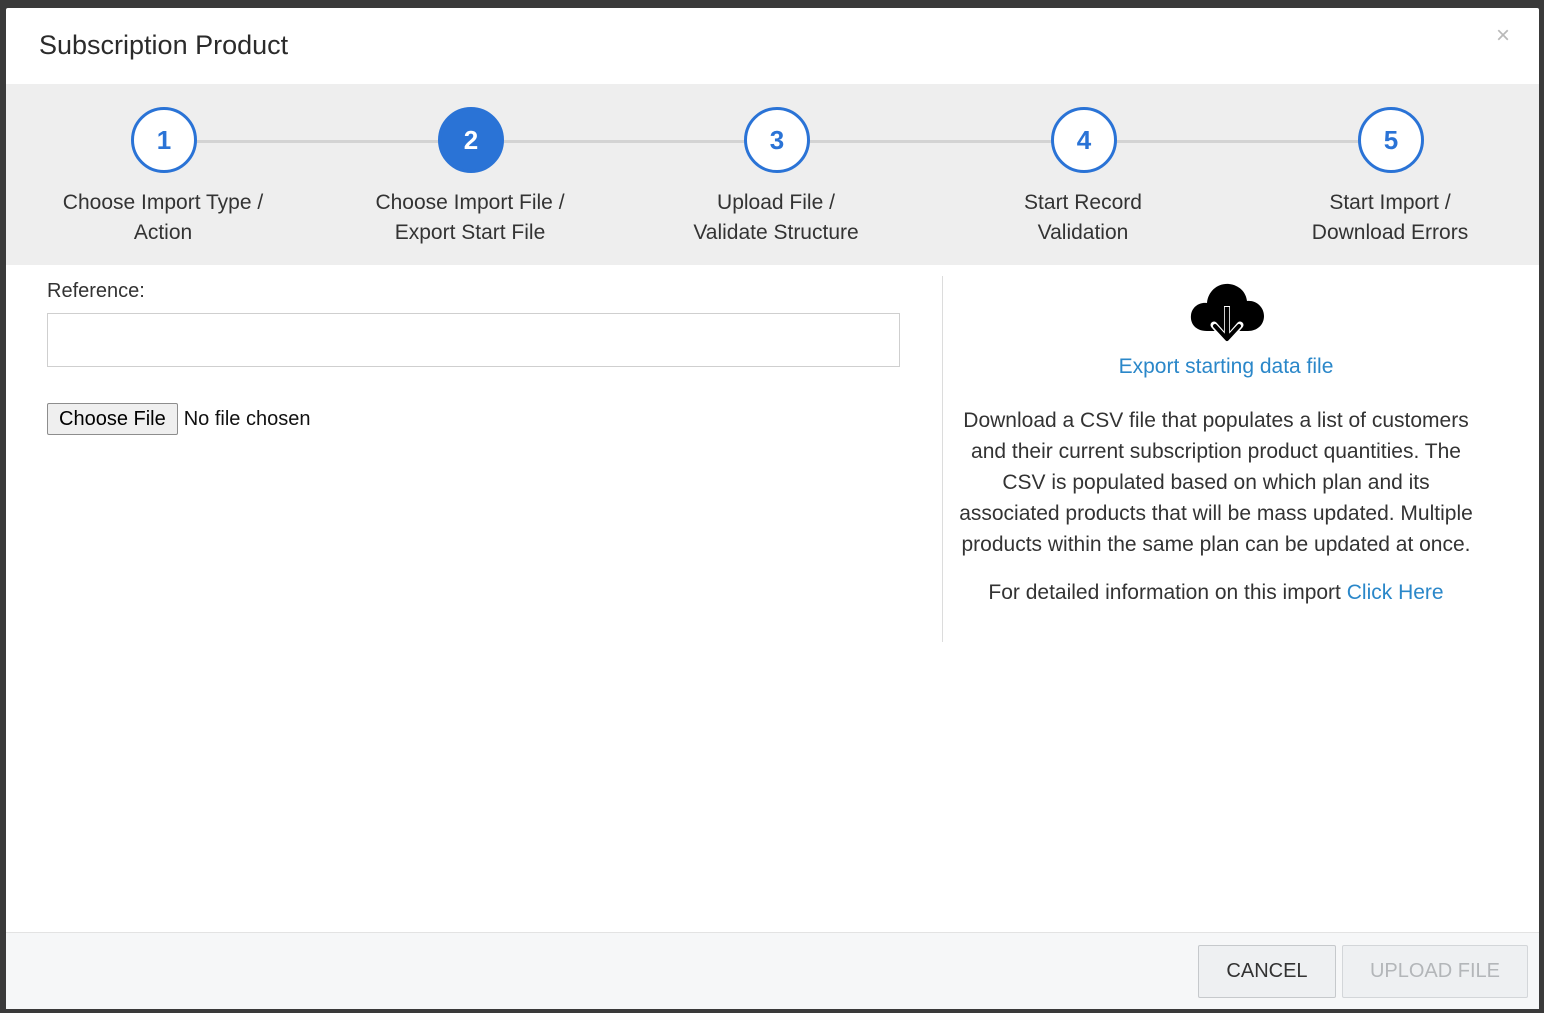  I want to click on reference-label: Reference:, so click(96, 291).